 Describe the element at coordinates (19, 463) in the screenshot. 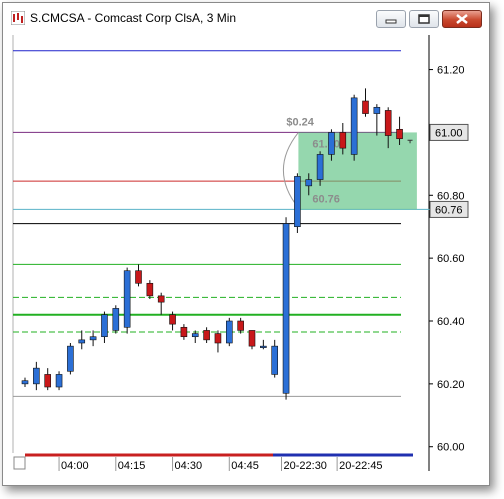

I see `scroll-box` at that location.